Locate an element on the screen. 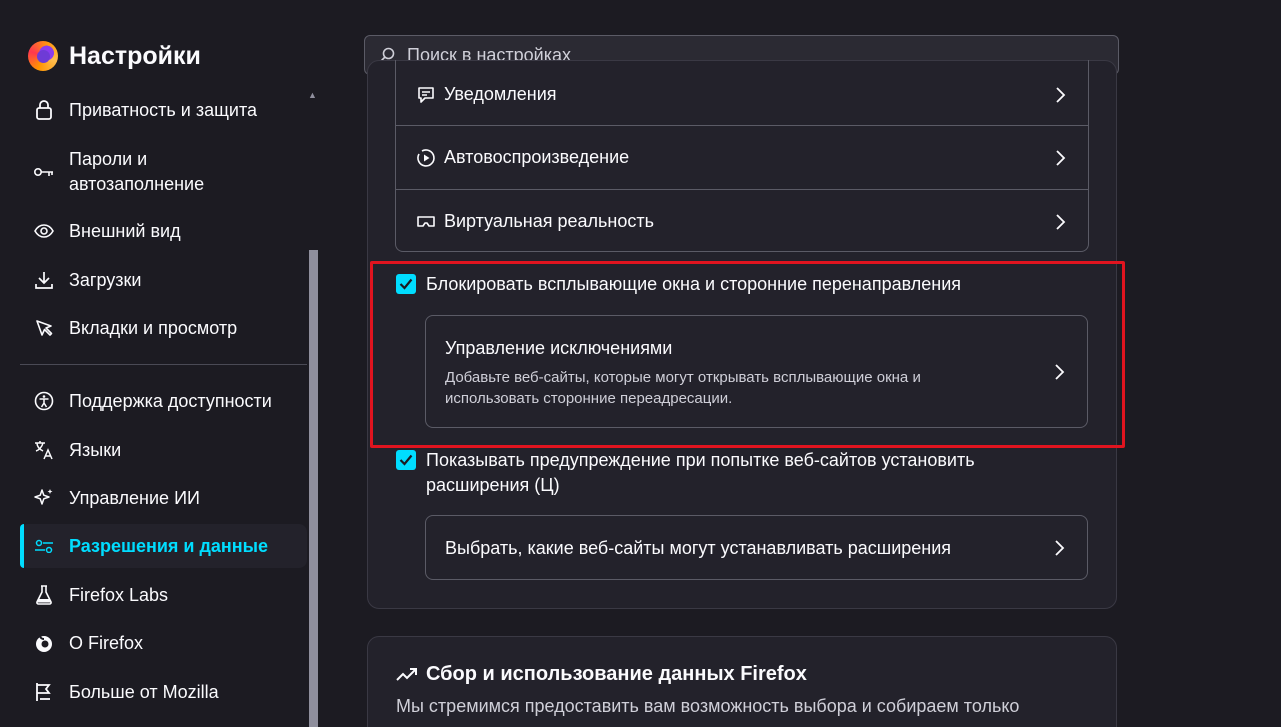 This screenshot has width=1281, height=727. sidebar-item-label: Загрузки is located at coordinates (105, 279).